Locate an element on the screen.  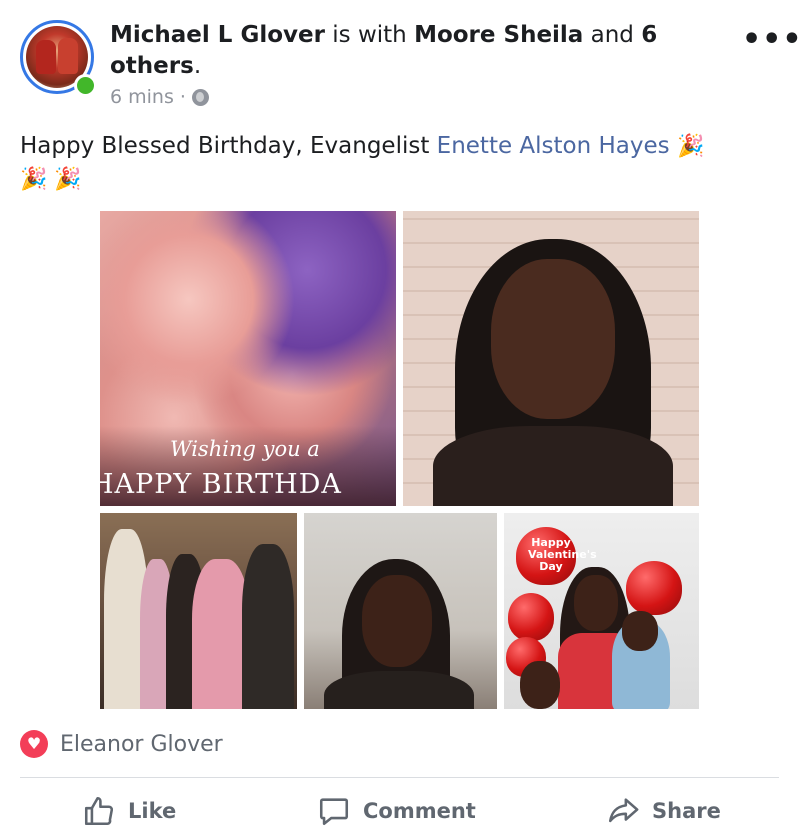
reactions-summary: ♥ Eleanor Glover is located at coordinates (121, 744).